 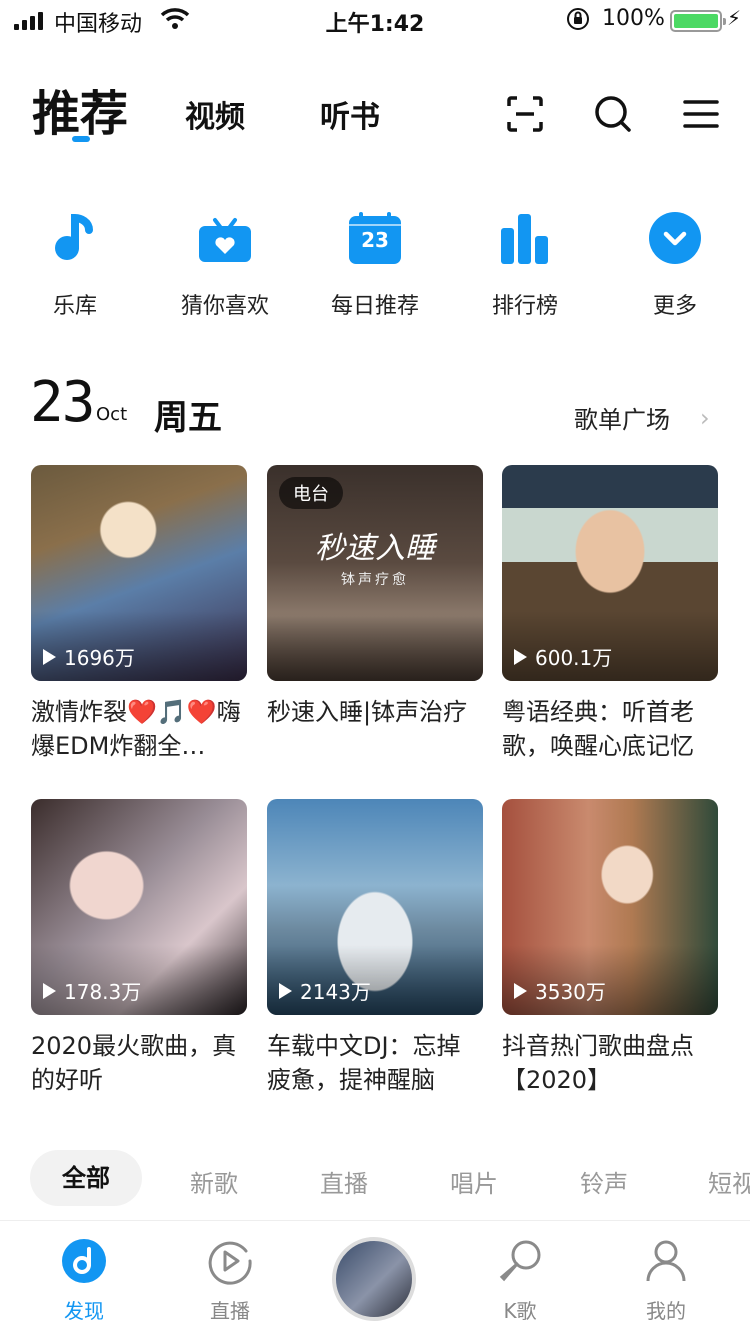 I want to click on charging-icon: ⚡, so click(x=734, y=18).